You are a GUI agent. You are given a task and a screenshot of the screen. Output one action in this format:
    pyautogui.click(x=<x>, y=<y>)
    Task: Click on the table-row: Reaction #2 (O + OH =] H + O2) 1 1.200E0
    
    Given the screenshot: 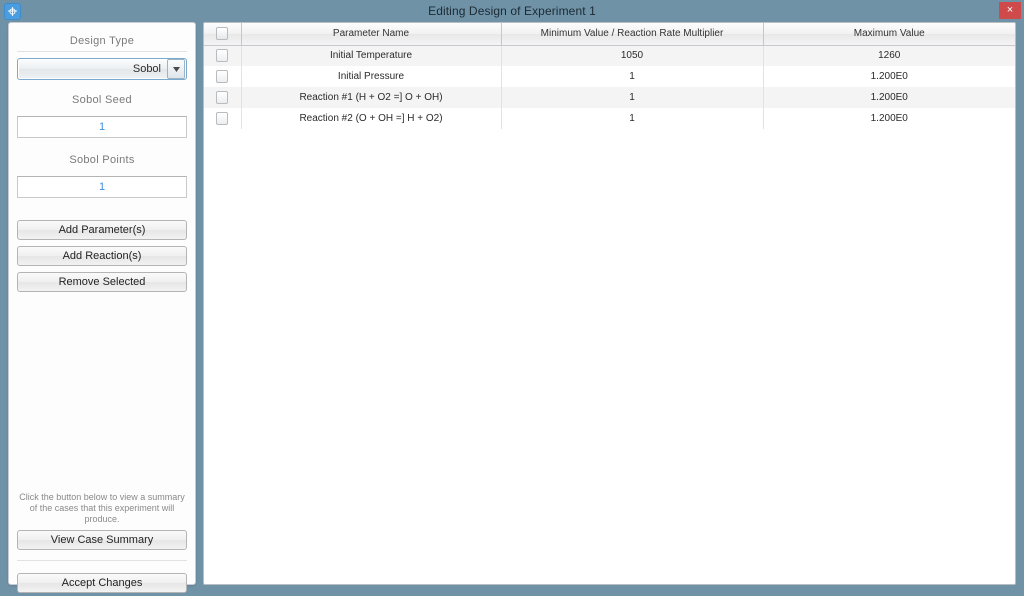 What is the action you would take?
    pyautogui.click(x=609, y=118)
    